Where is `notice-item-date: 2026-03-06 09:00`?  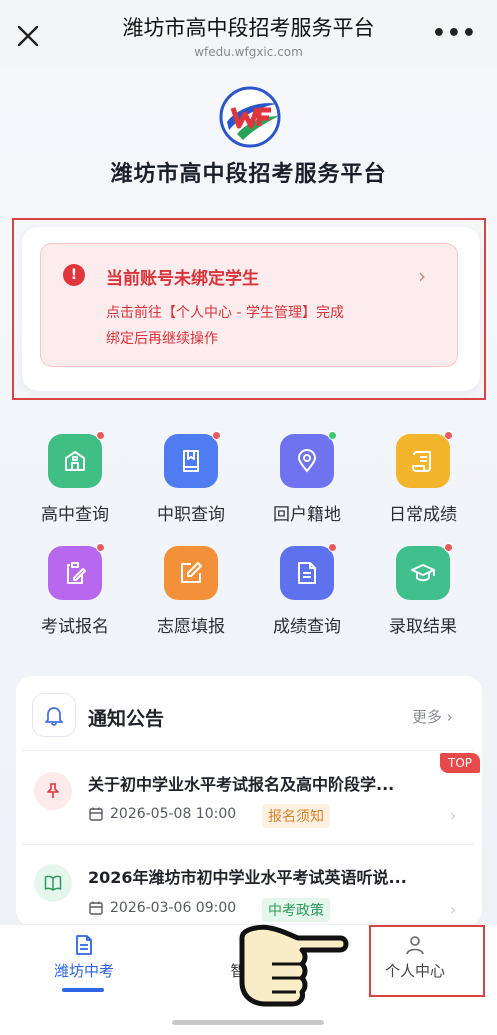
notice-item-date: 2026-03-06 09:00 is located at coordinates (162, 908).